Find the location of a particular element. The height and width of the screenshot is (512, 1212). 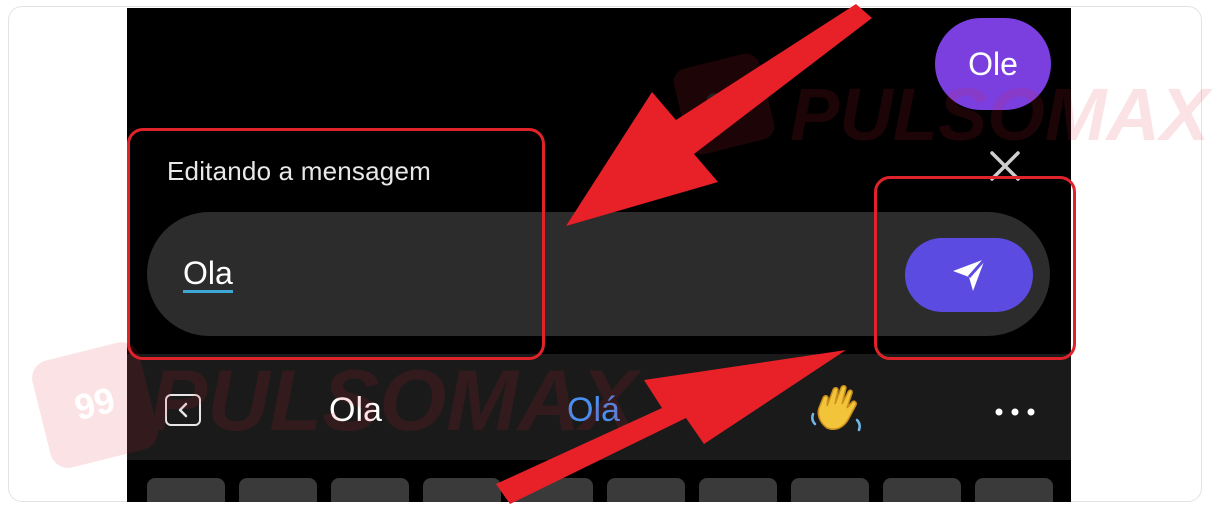

highlight-send-button is located at coordinates (975, 268).